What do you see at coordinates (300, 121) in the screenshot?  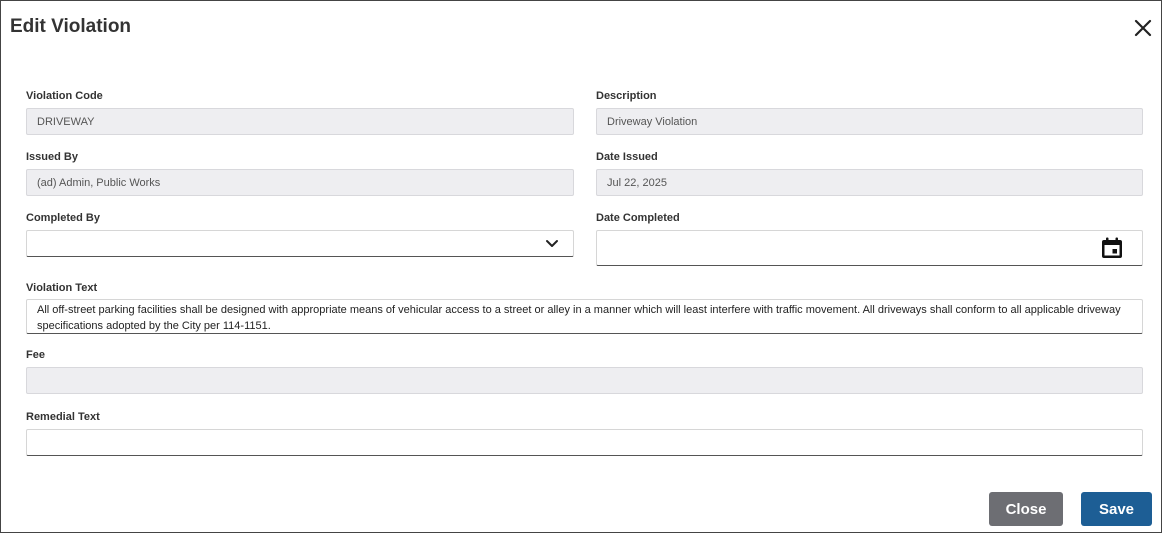 I see `violation-code-field: DRIVEWAY` at bounding box center [300, 121].